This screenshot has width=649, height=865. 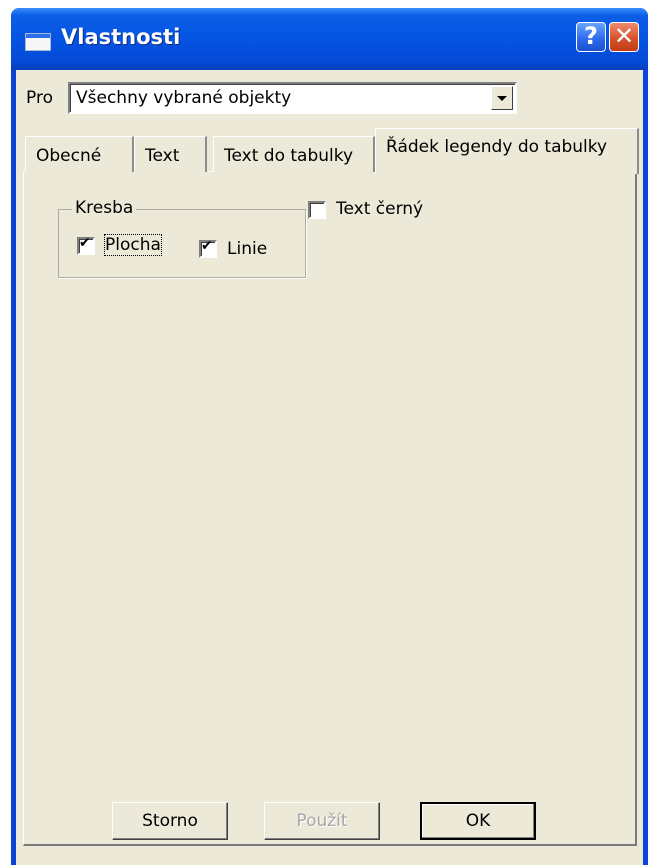 I want to click on text-black-label: Text černý, so click(x=379, y=209).